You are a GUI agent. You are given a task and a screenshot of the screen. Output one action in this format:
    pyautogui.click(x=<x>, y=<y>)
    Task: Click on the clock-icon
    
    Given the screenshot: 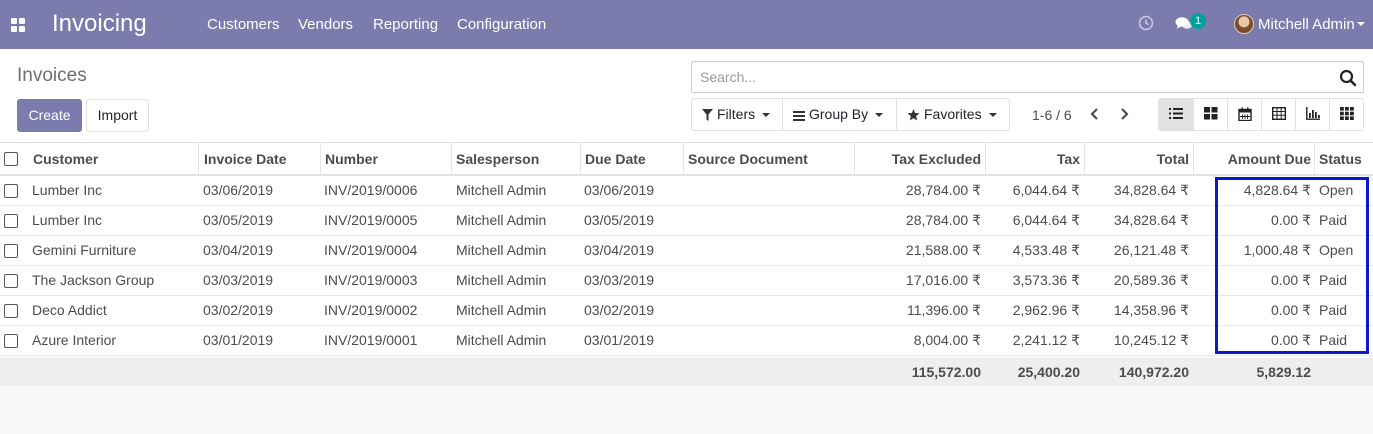 What is the action you would take?
    pyautogui.click(x=1146, y=23)
    